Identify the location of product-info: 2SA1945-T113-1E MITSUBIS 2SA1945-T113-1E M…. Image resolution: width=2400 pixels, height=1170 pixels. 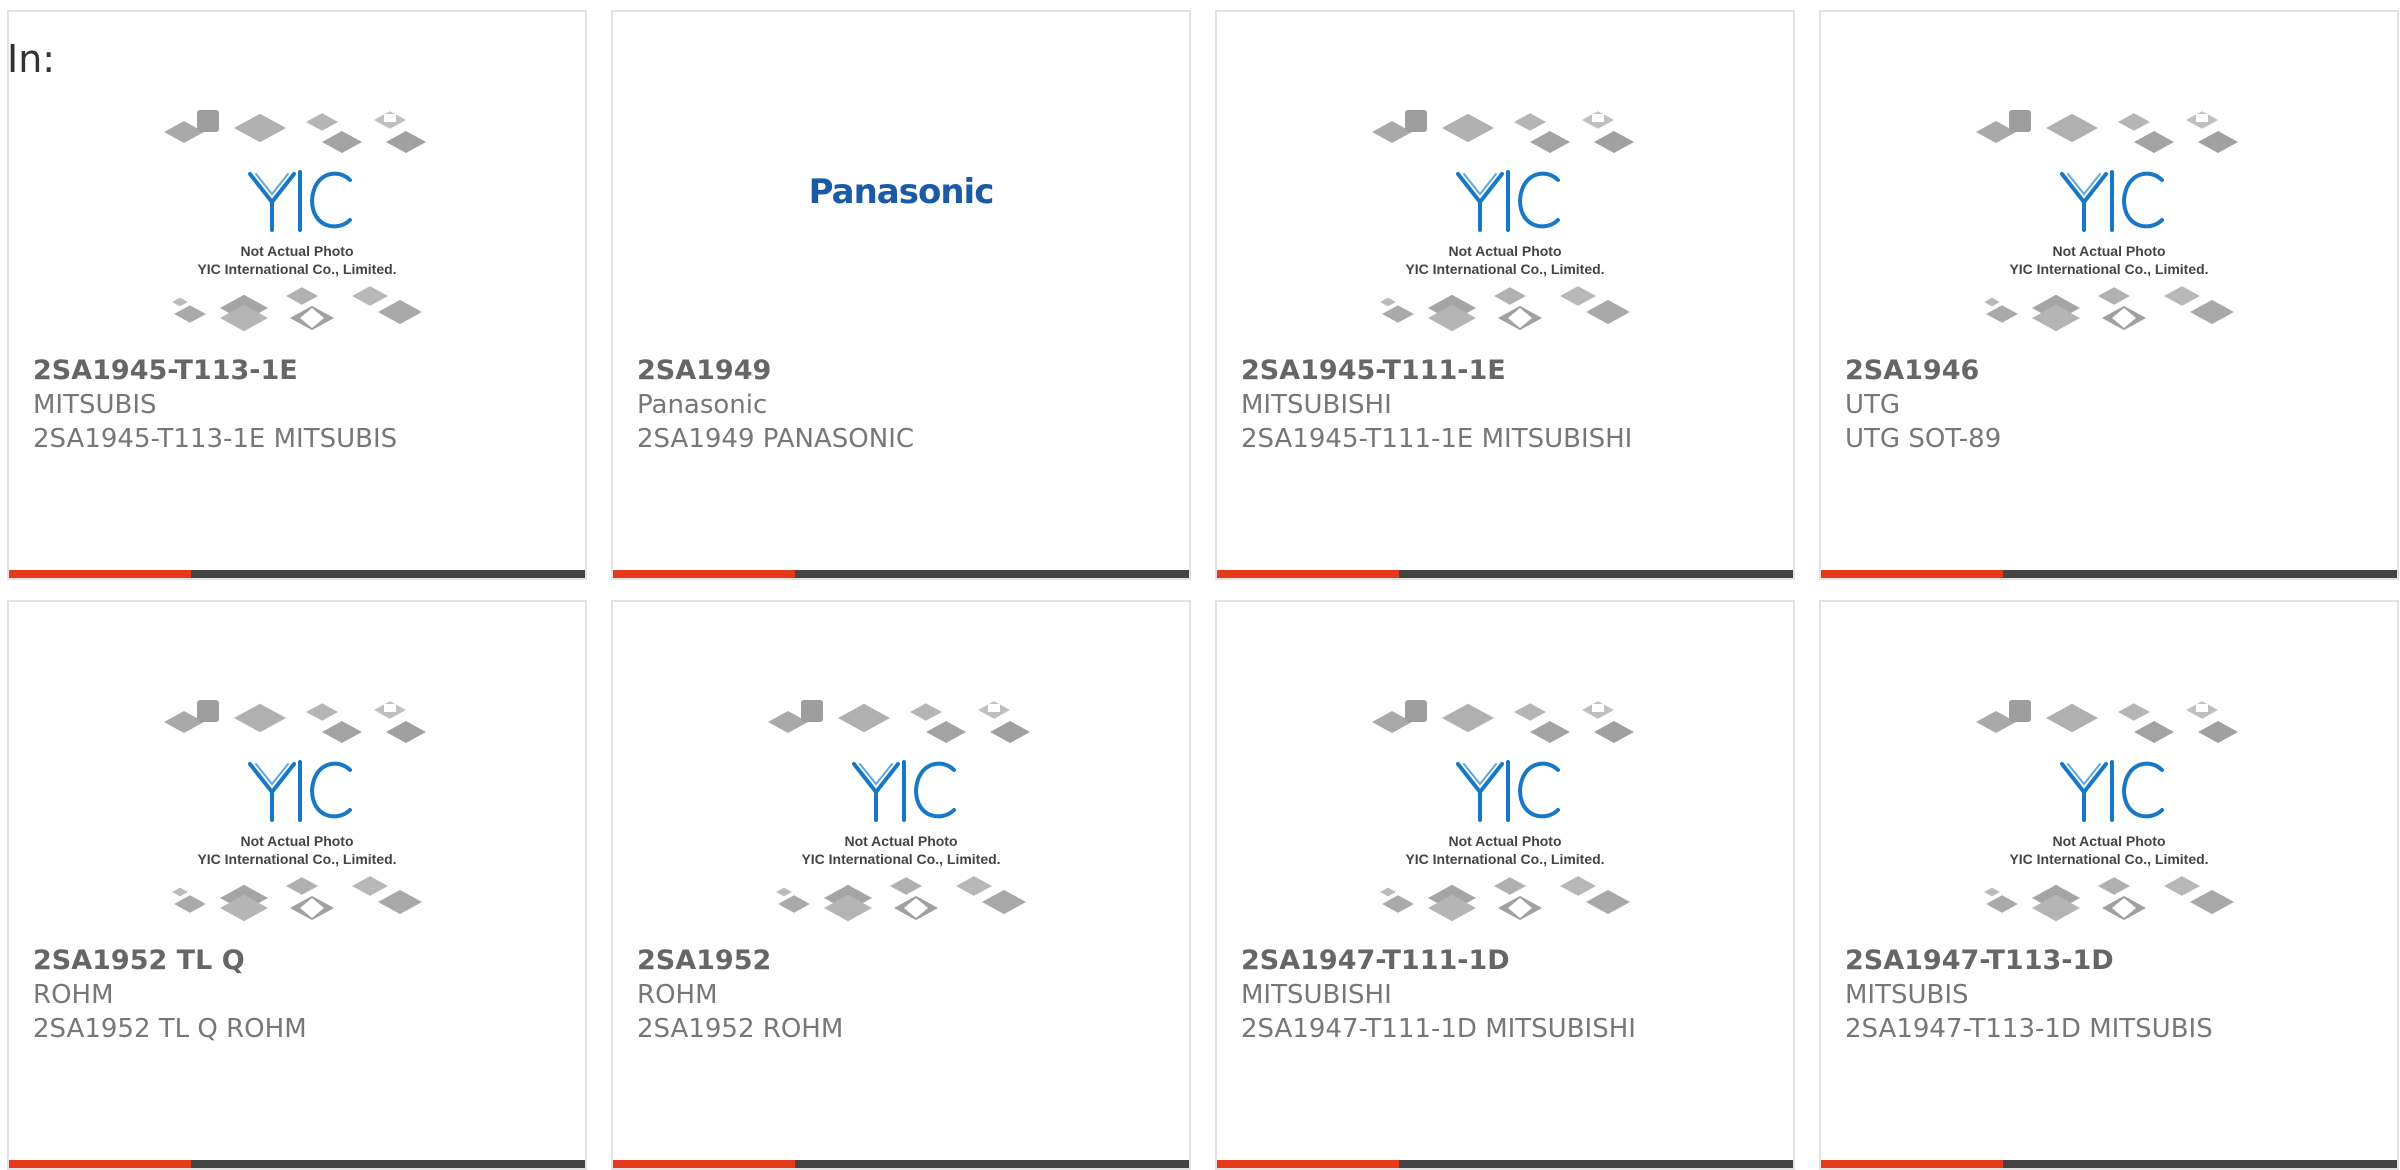
(304, 405).